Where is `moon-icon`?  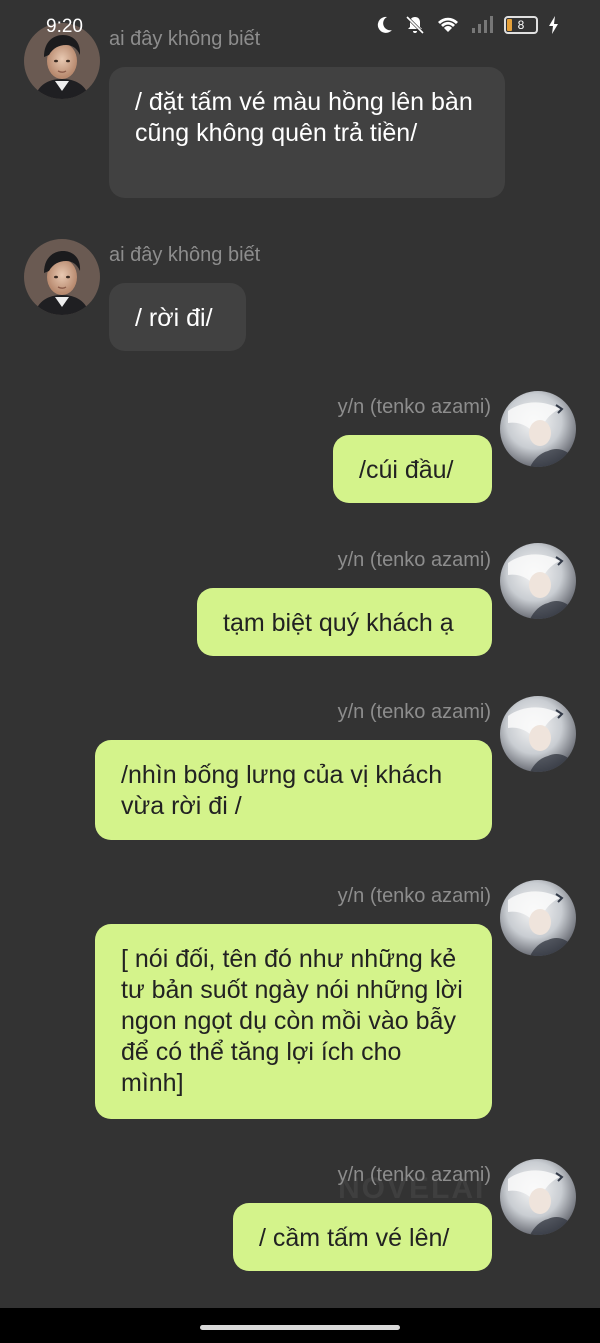
moon-icon is located at coordinates (384, 24).